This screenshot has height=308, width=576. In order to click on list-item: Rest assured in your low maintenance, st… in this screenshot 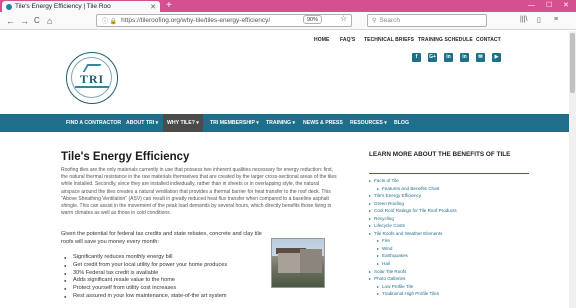, I will do `click(144, 297)`.